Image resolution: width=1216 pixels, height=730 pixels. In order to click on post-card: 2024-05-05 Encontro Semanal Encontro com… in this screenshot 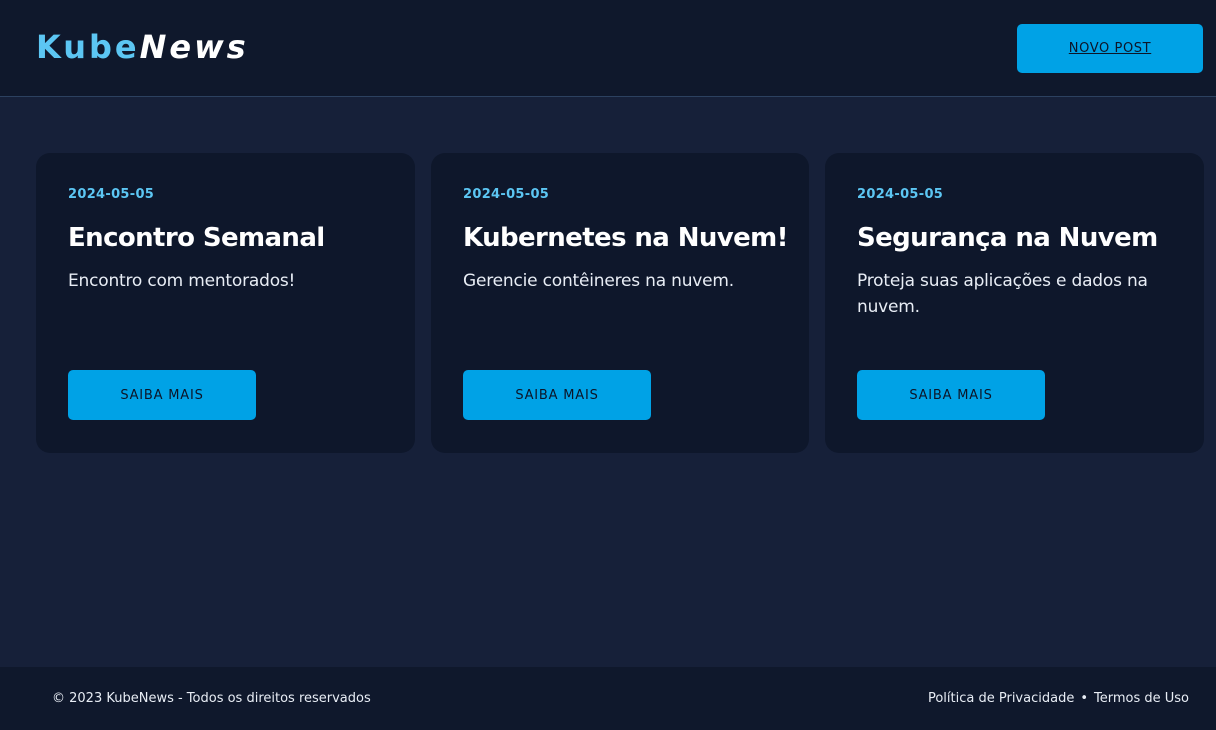, I will do `click(225, 303)`.